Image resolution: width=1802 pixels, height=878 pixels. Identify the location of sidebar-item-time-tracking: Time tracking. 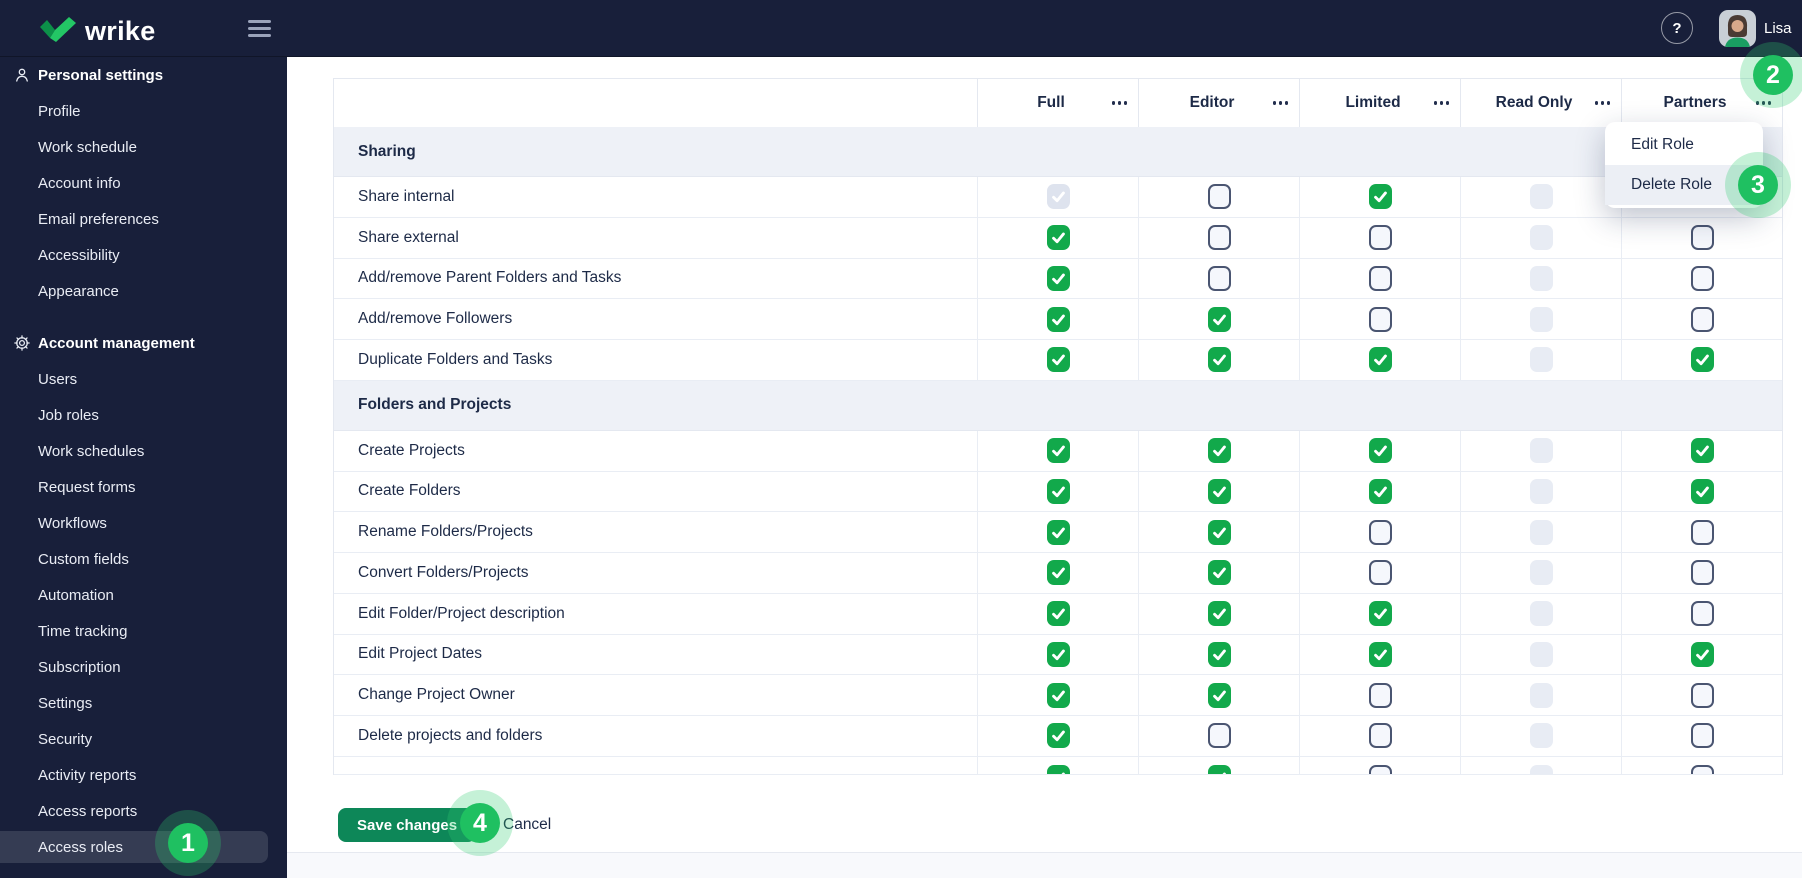
(143, 631).